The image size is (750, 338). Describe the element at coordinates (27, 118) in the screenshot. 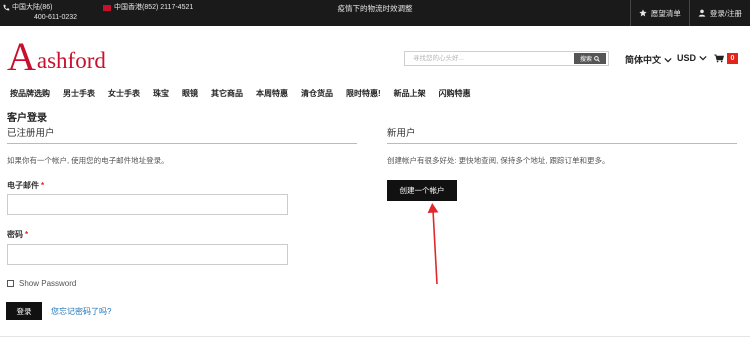

I see `page-title: 客户登录` at that location.